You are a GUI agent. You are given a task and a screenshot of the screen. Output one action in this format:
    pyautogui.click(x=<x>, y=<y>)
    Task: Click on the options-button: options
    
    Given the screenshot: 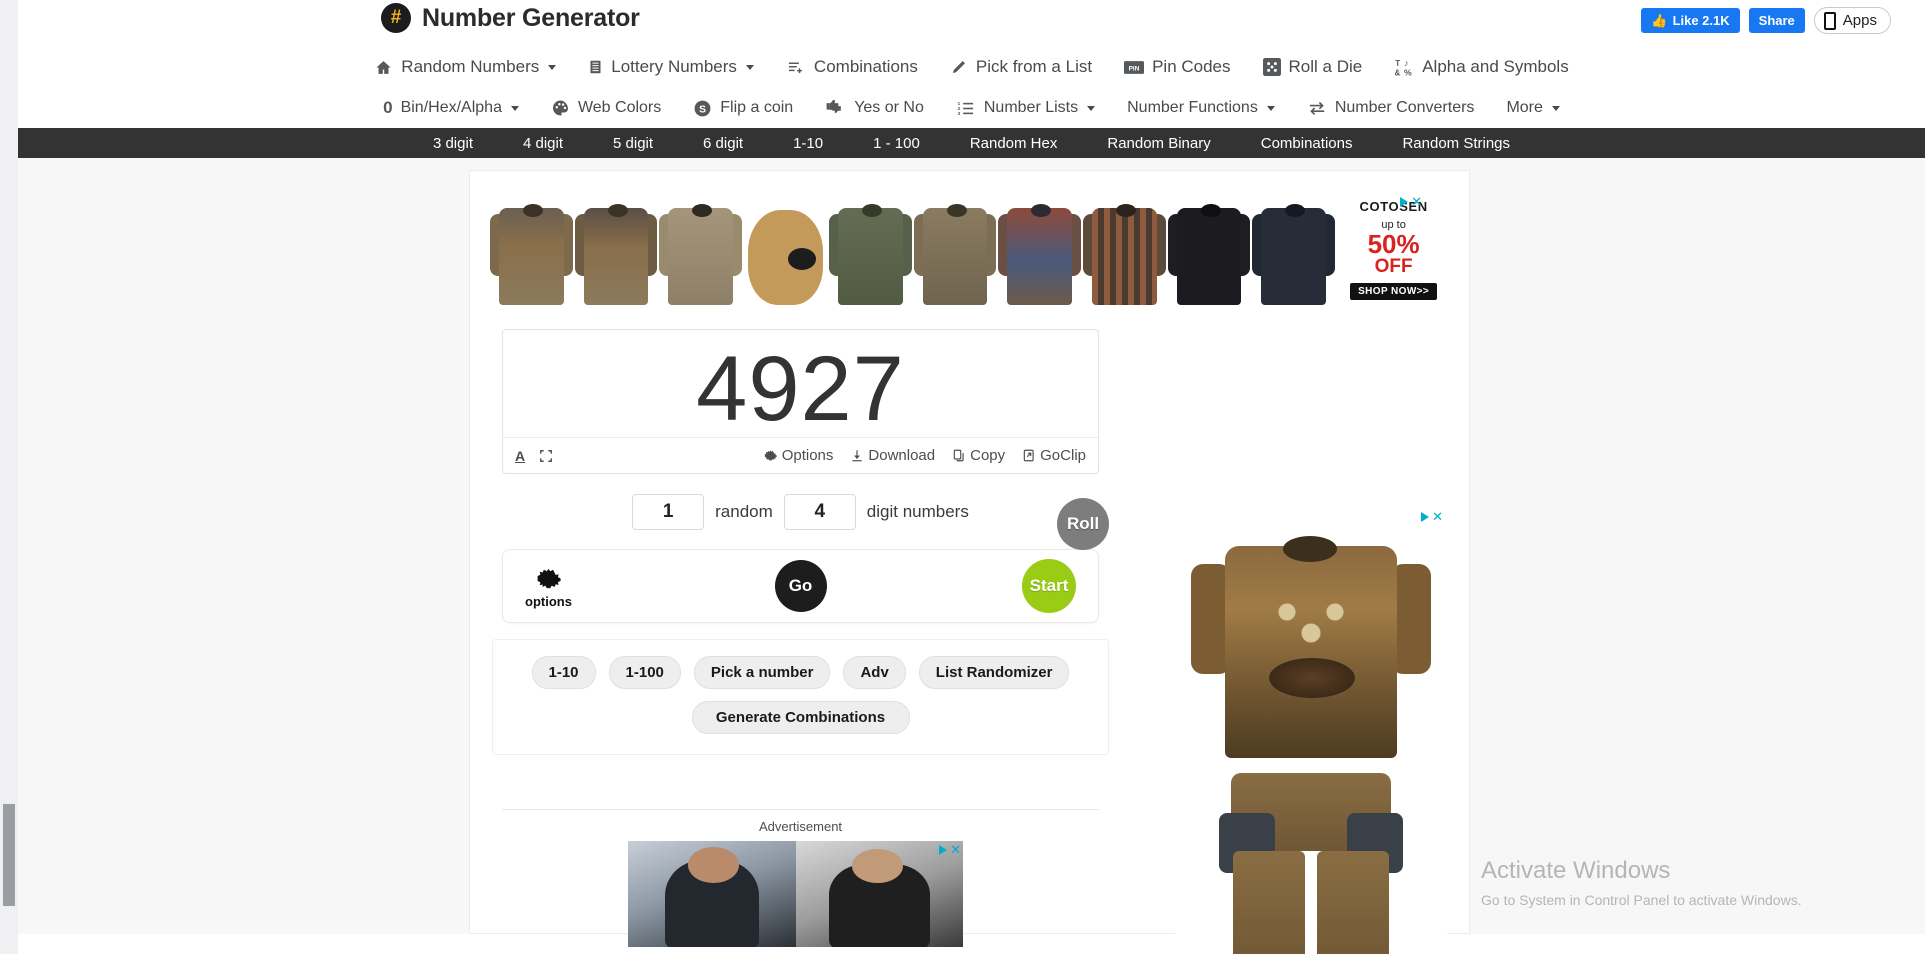 What is the action you would take?
    pyautogui.click(x=548, y=586)
    